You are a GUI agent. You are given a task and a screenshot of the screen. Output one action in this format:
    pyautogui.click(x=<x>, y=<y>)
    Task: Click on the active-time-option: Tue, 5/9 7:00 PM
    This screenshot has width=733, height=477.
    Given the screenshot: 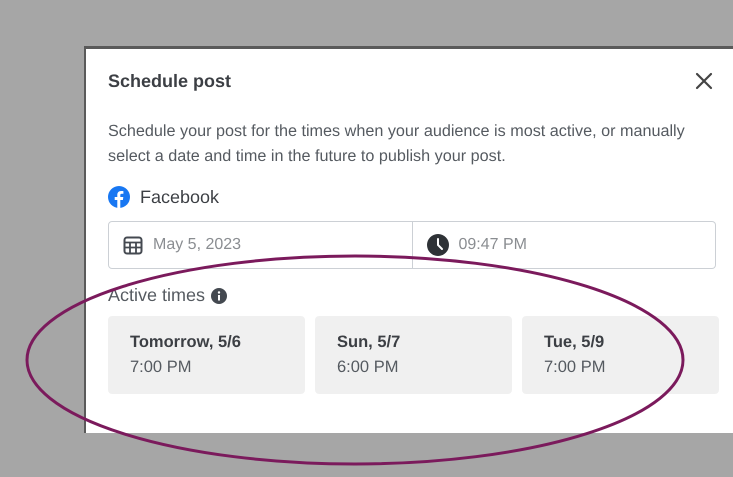 What is the action you would take?
    pyautogui.click(x=620, y=355)
    